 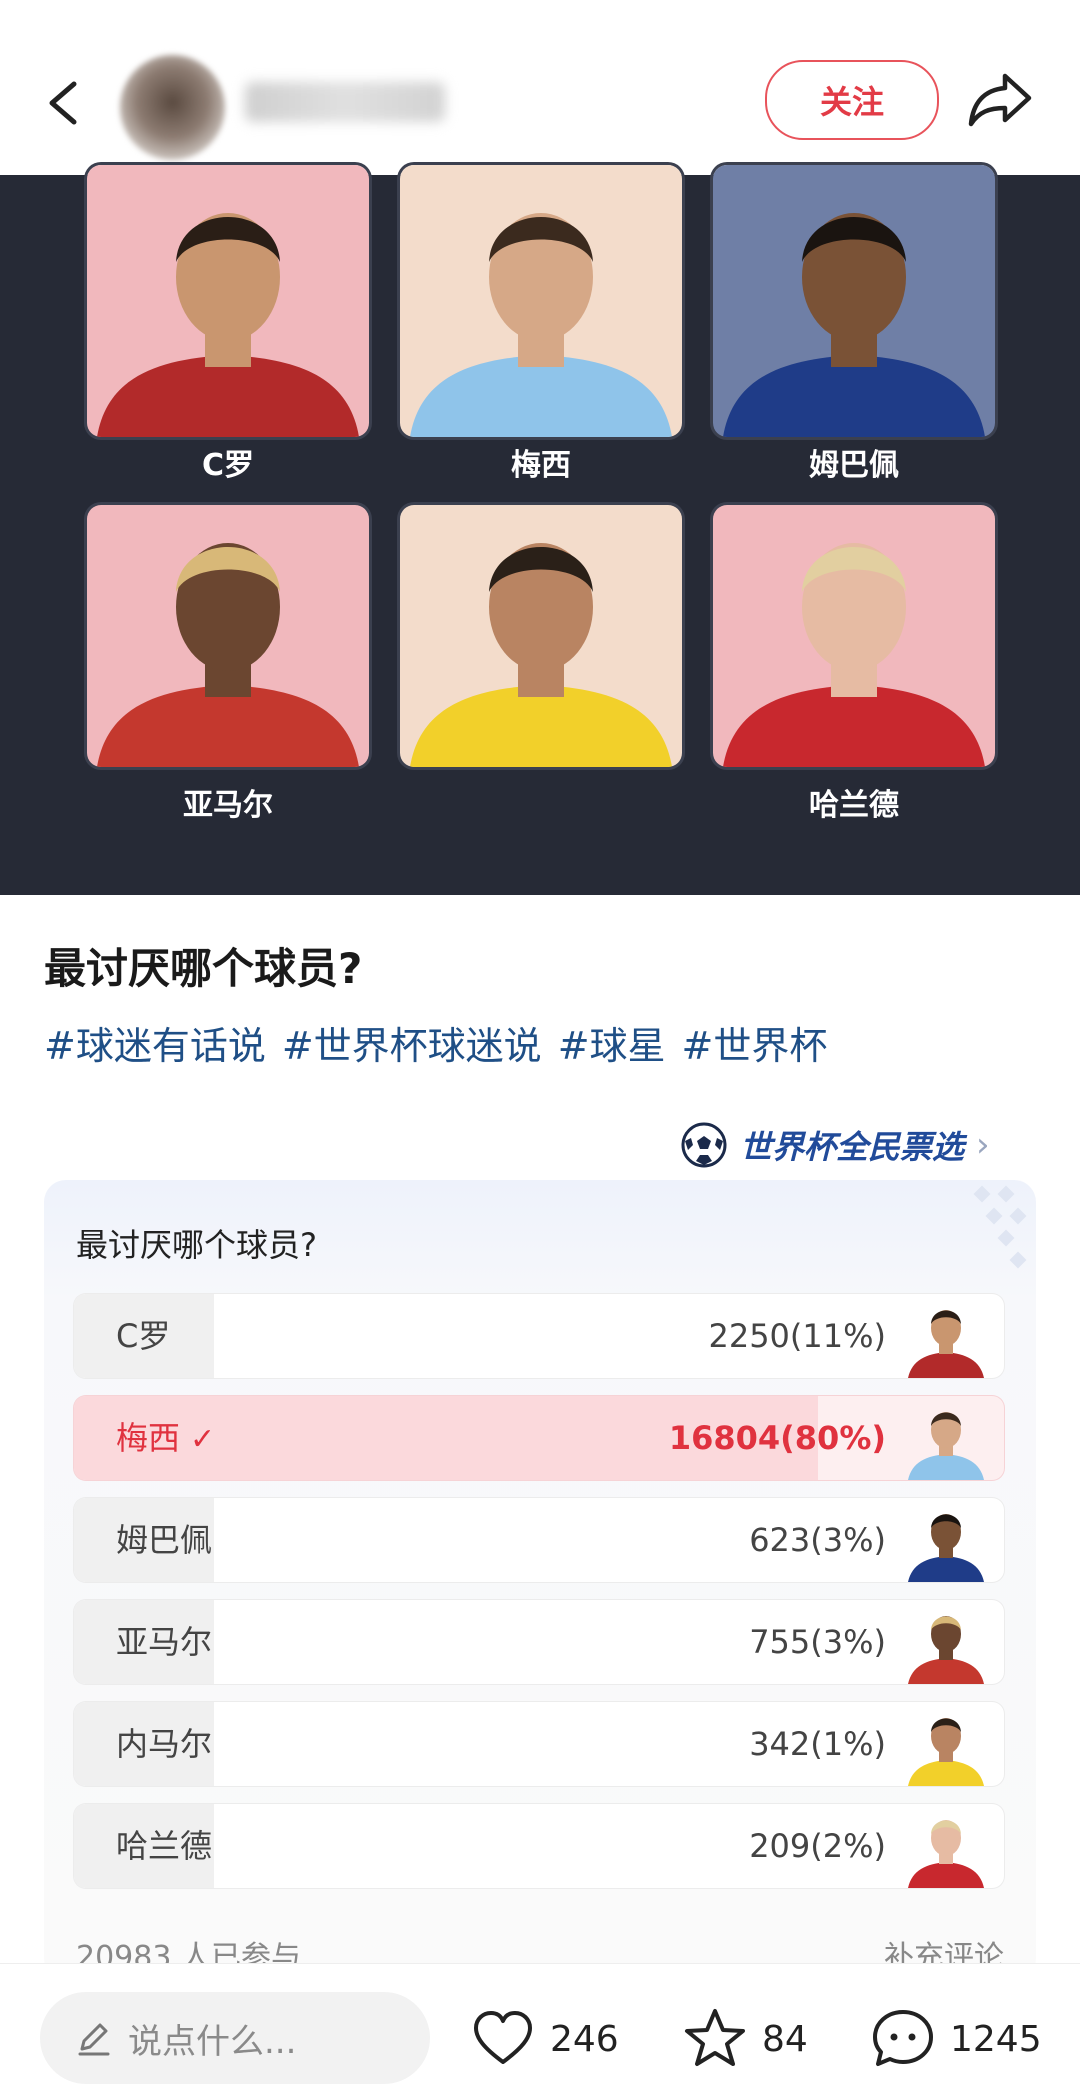 I want to click on check-icon: ✓, so click(x=203, y=1439).